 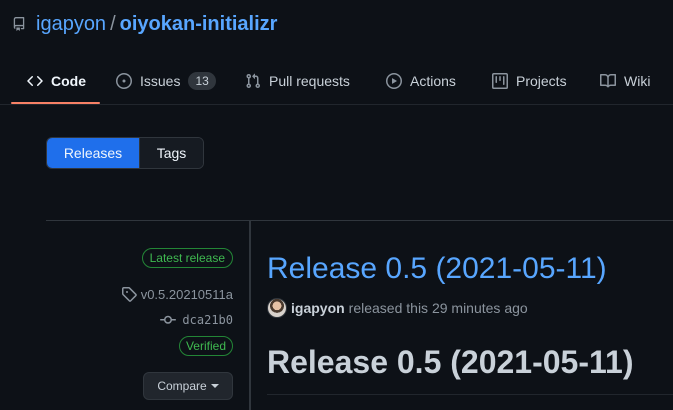 I want to click on verified-badge: Verified, so click(x=205, y=346).